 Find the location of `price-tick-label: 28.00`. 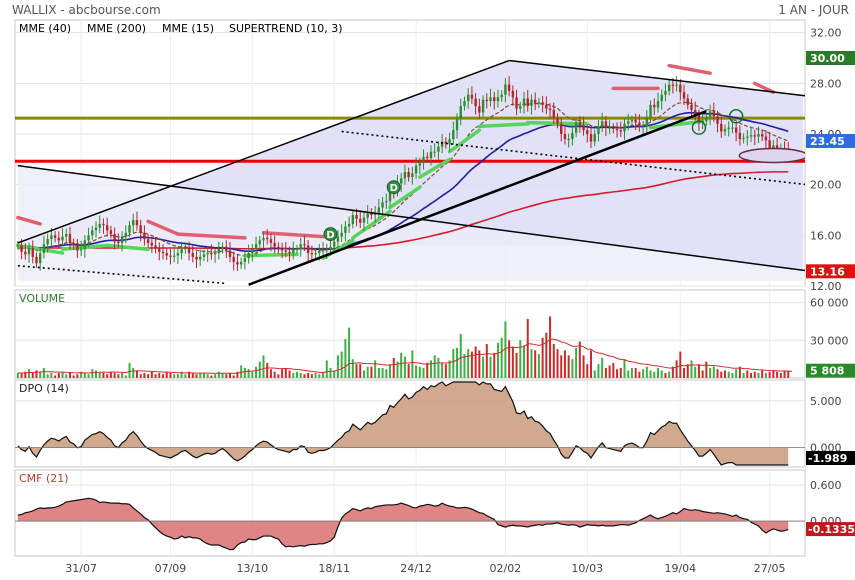

price-tick-label: 28.00 is located at coordinates (826, 83).